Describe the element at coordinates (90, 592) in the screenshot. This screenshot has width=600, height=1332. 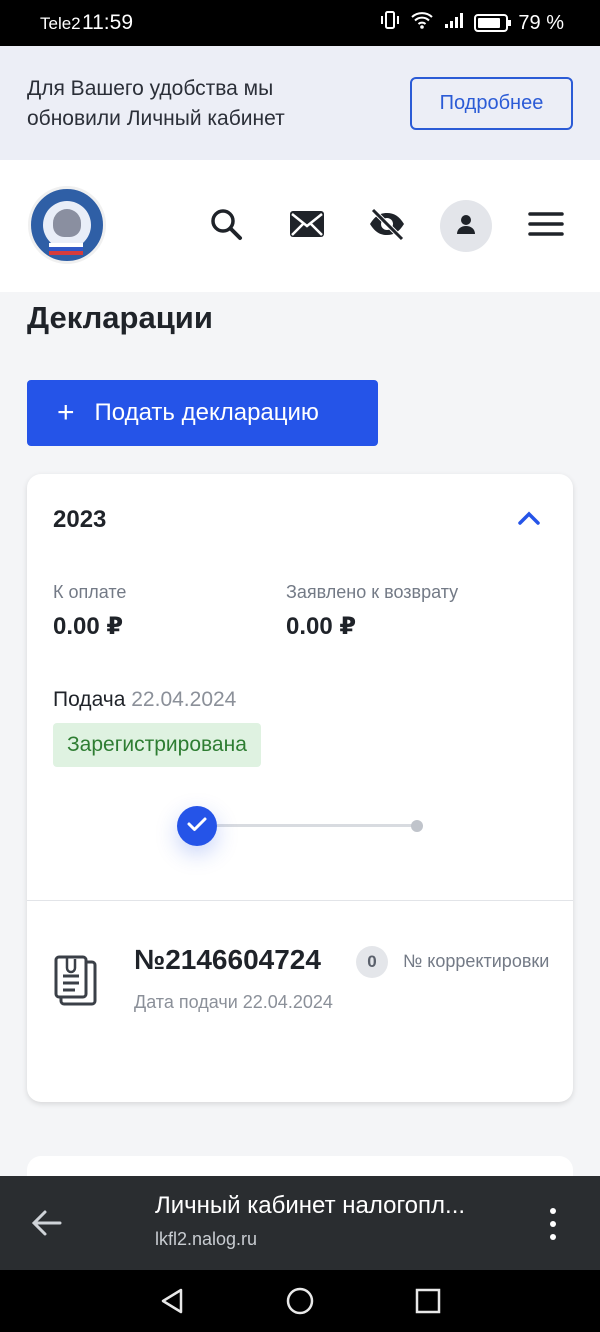
I see `to-pay-label: К оплате` at that location.